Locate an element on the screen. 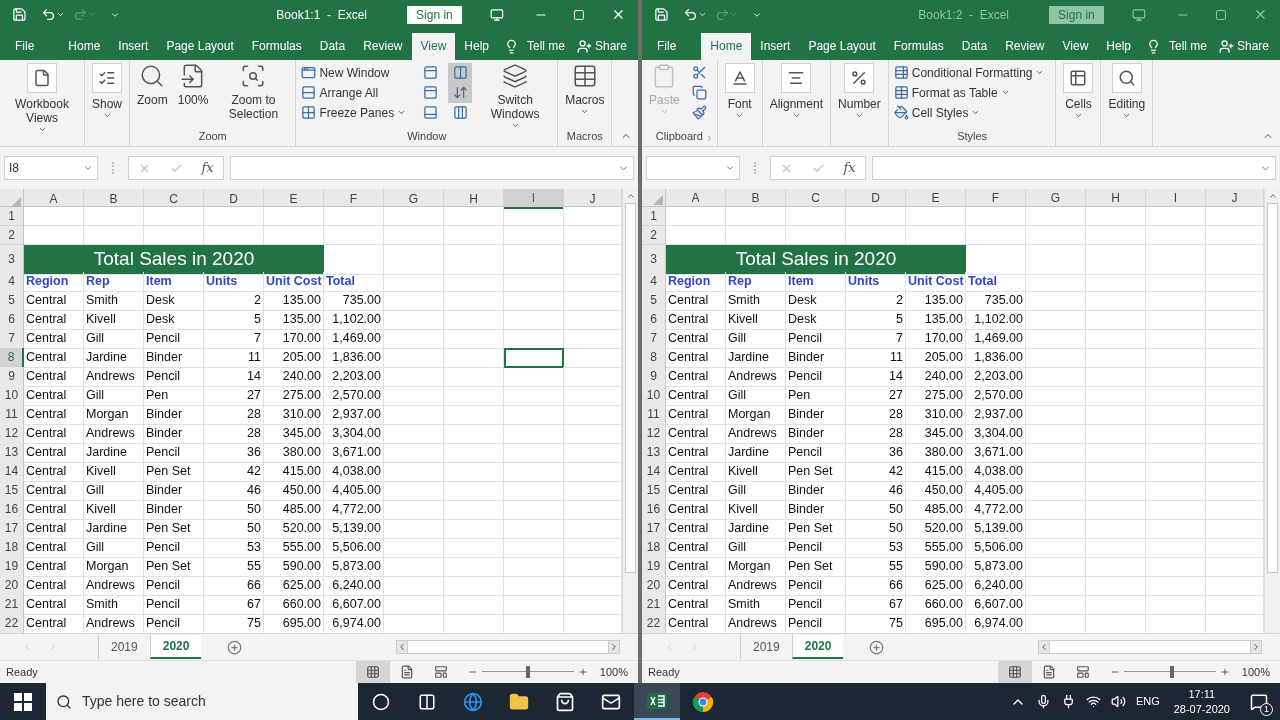  ribbon-button: Workbook Views is located at coordinates (42, 98).